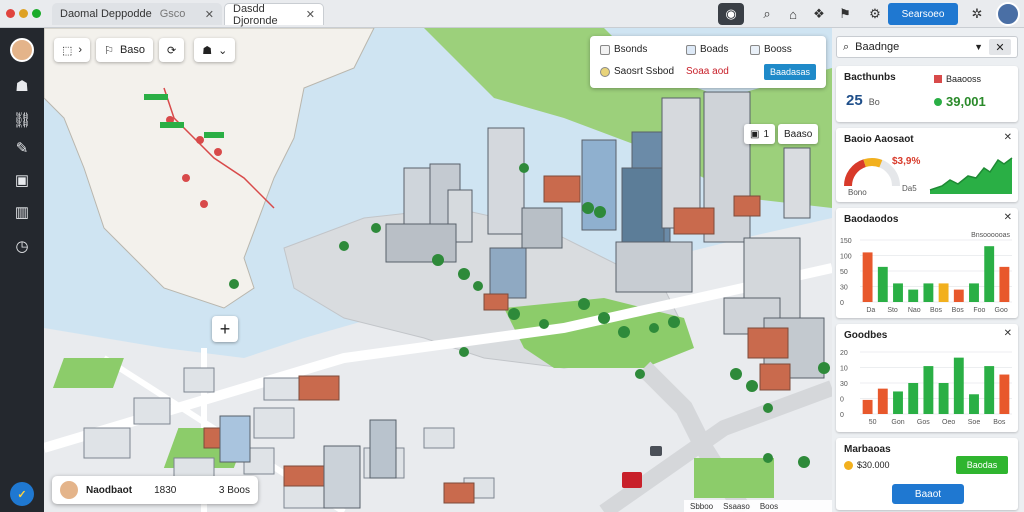 The image size is (1024, 512). Describe the element at coordinates (966, 101) in the screenshot. I see `secondary-value: 39,001` at that location.